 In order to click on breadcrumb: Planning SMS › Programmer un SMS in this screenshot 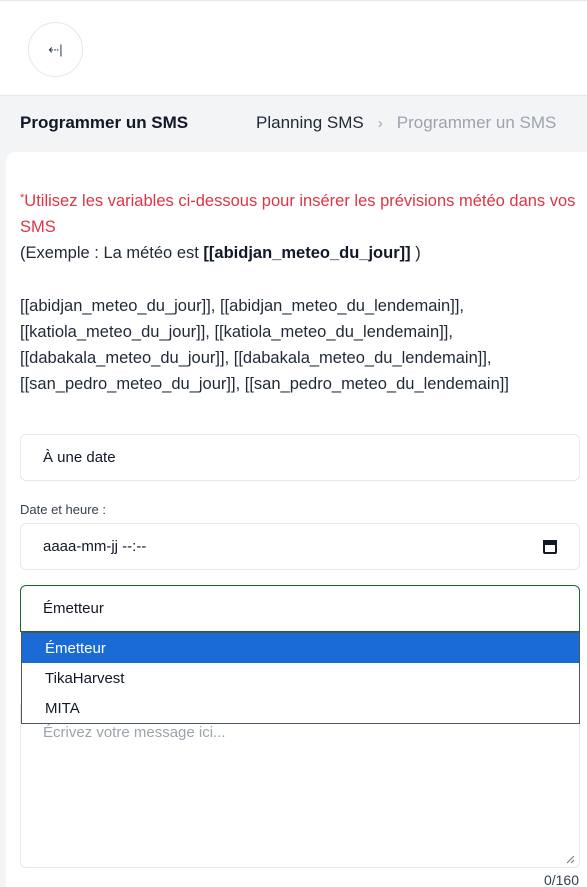, I will do `click(406, 123)`.